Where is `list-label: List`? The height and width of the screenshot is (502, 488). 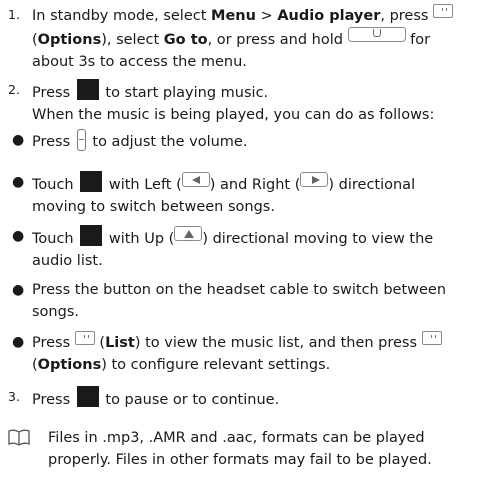
list-label: List is located at coordinates (120, 343).